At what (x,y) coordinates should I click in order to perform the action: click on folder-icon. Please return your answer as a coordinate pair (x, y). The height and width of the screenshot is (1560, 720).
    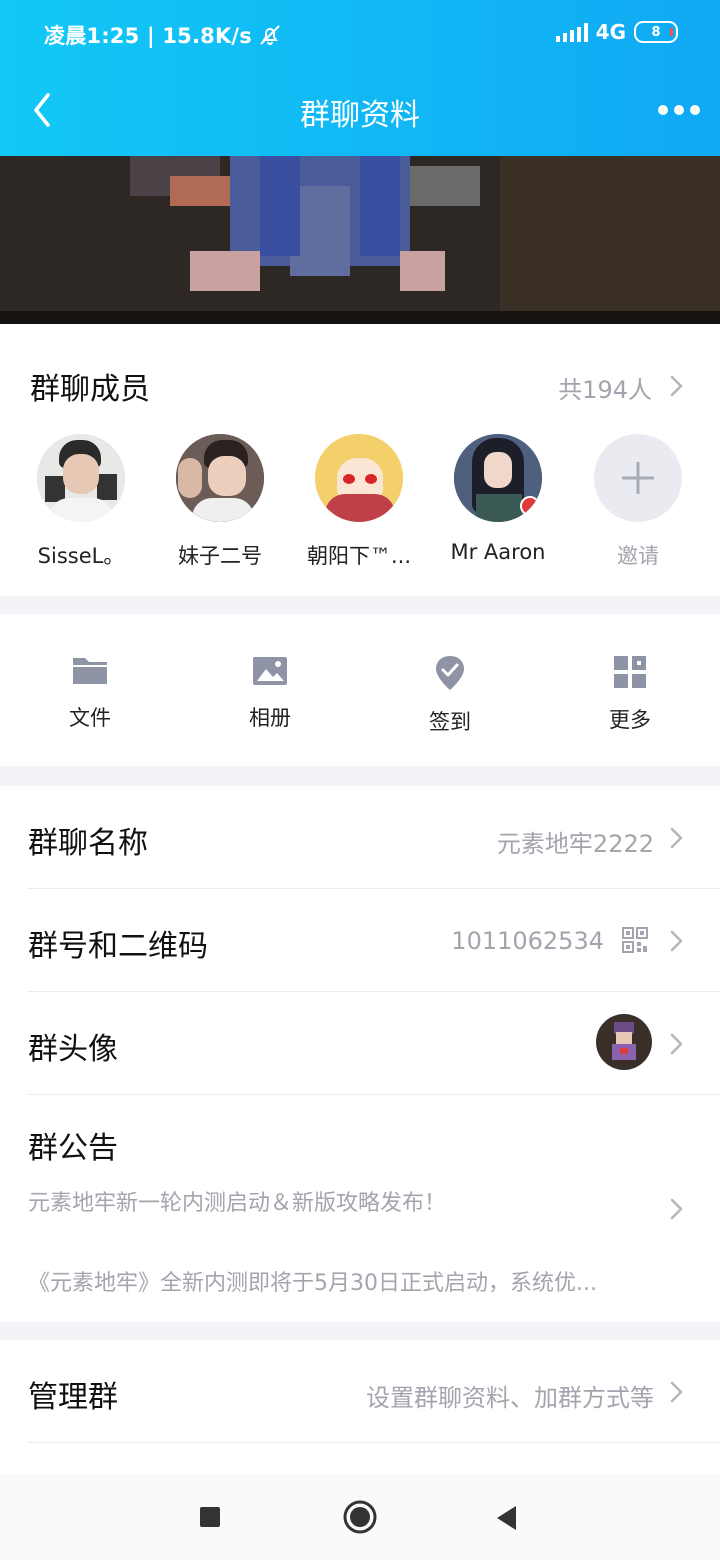
    Looking at the image, I should click on (90, 671).